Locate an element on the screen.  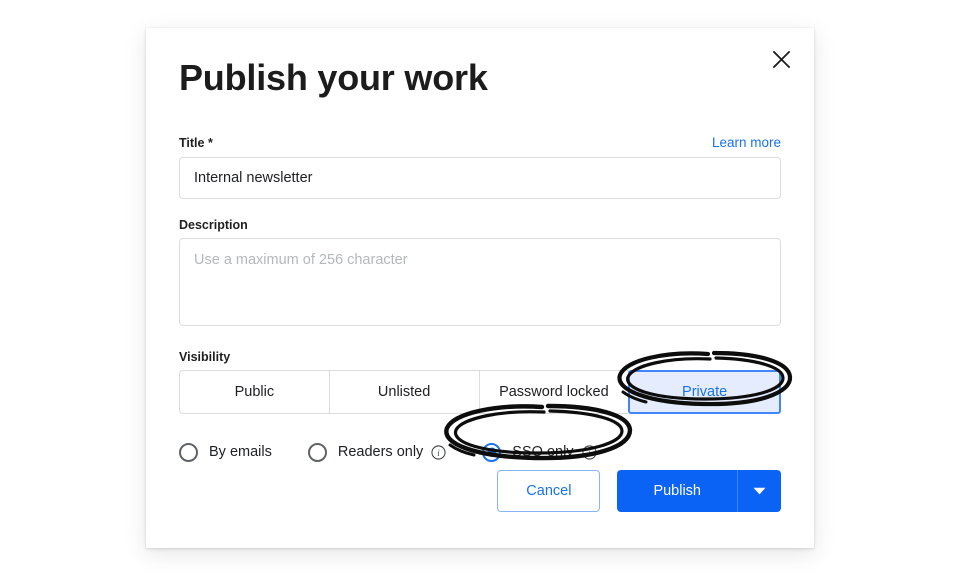
segment-label: Unlisted is located at coordinates (404, 392).